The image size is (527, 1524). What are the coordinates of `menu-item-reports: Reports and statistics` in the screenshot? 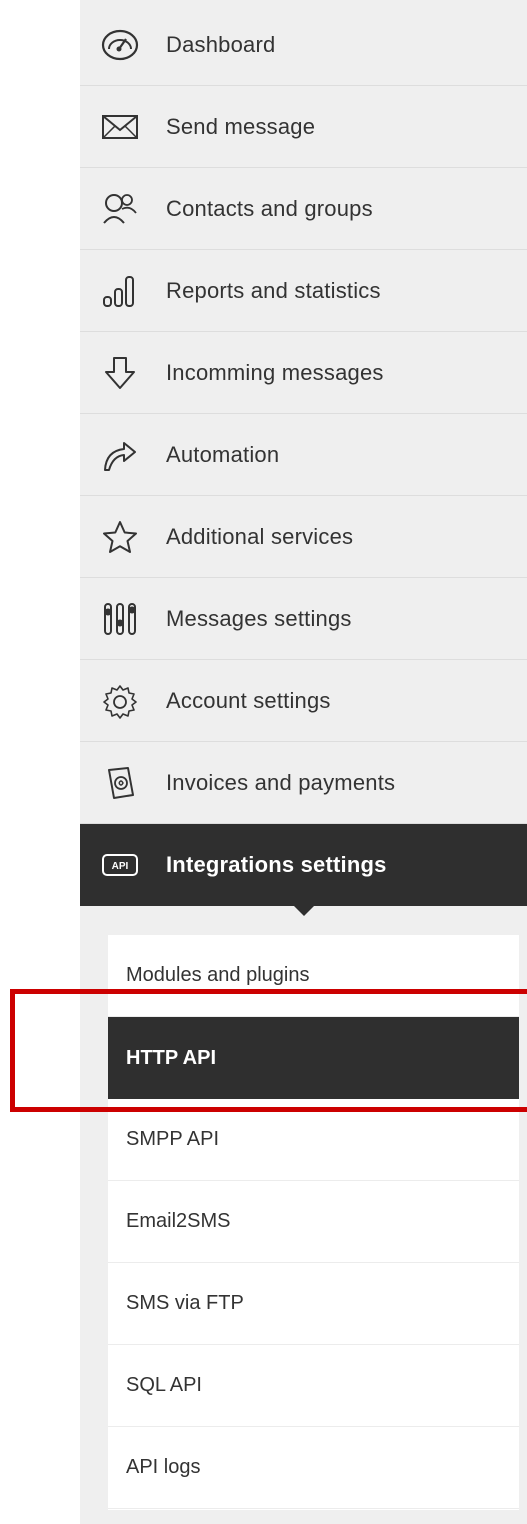 It's located at (303, 291).